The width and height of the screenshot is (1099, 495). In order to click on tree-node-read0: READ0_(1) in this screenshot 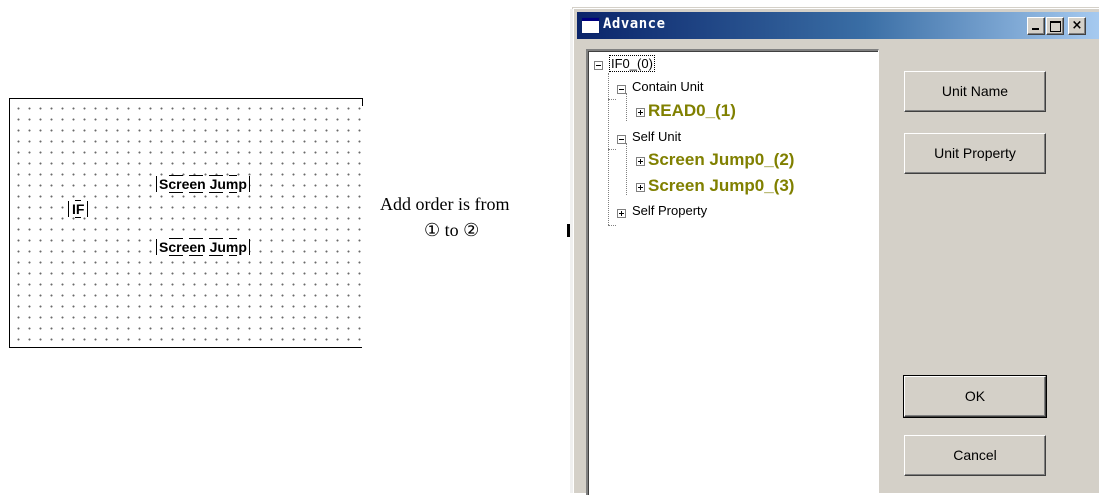, I will do `click(692, 111)`.